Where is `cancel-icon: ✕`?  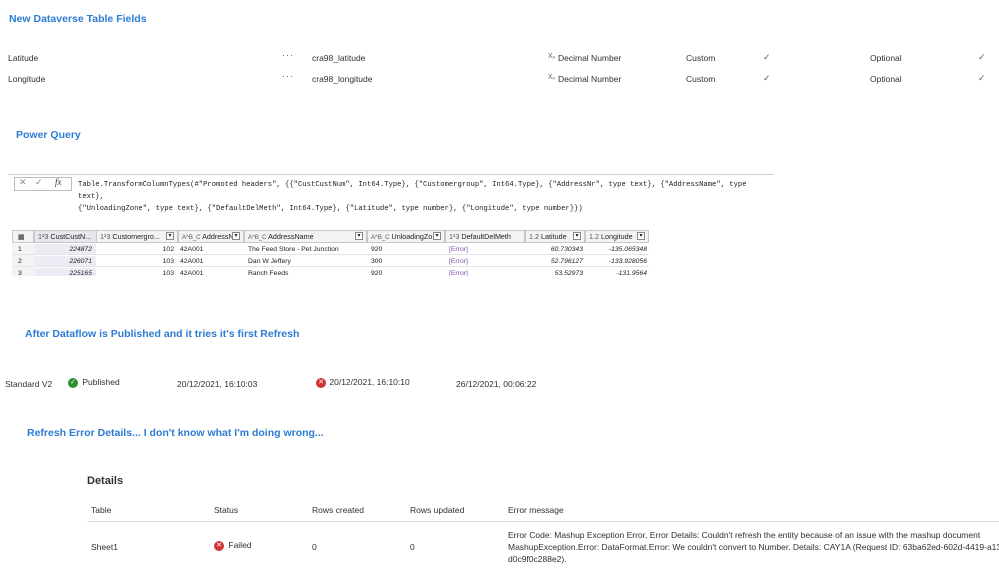 cancel-icon: ✕ is located at coordinates (23, 182).